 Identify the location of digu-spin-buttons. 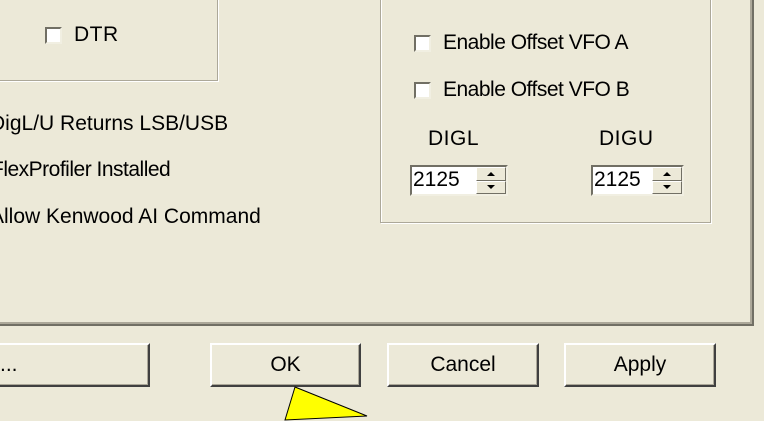
(667, 180).